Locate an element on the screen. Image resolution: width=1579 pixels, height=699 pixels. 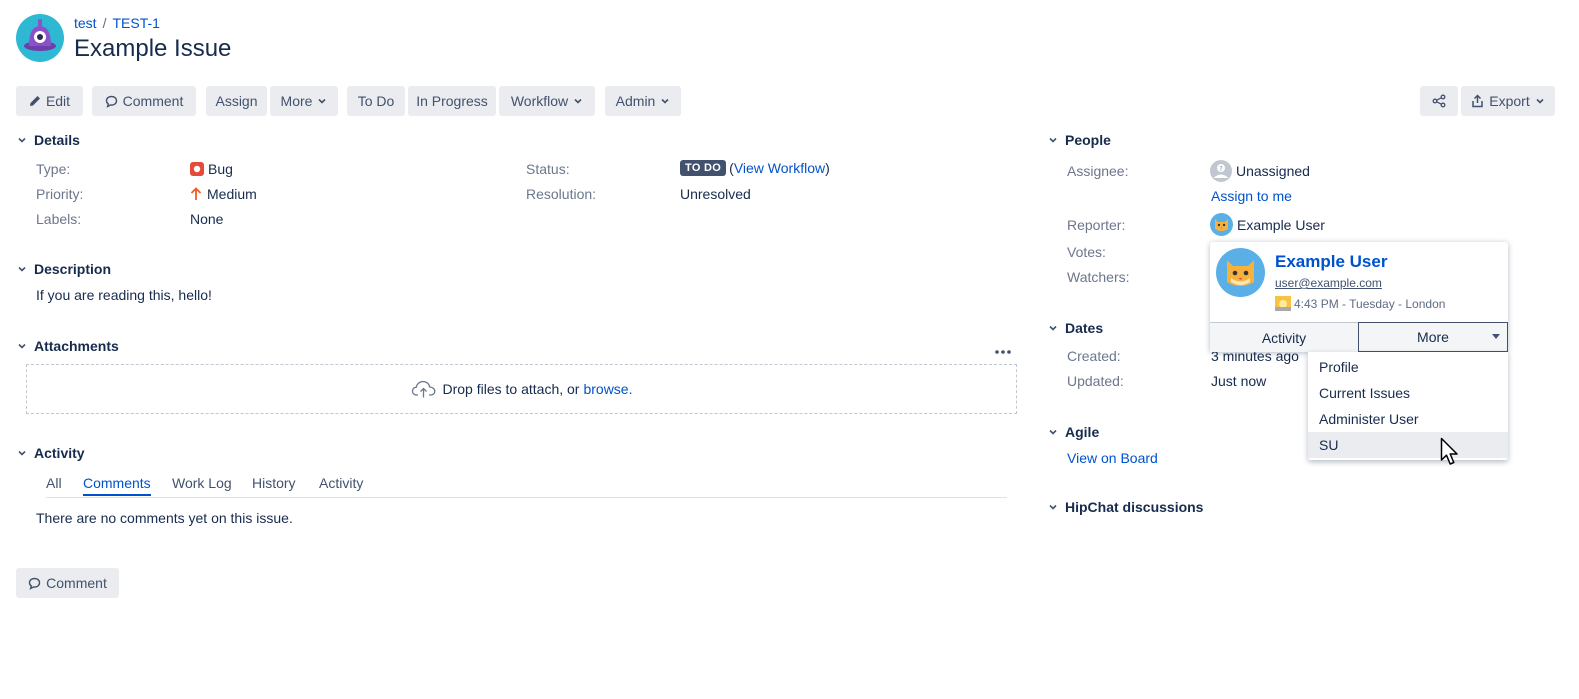
export-button: Export is located at coordinates (1508, 101).